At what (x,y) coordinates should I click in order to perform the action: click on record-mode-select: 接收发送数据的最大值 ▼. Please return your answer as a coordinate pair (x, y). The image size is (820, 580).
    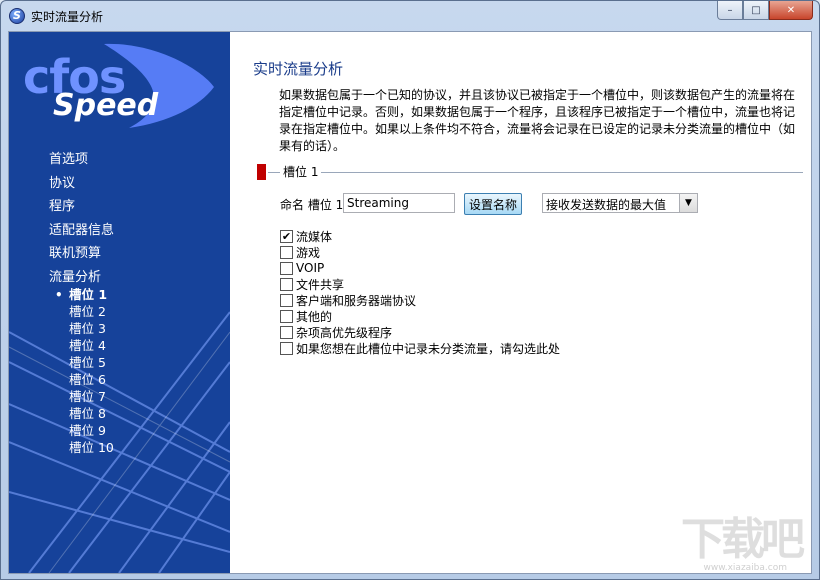
    Looking at the image, I should click on (620, 203).